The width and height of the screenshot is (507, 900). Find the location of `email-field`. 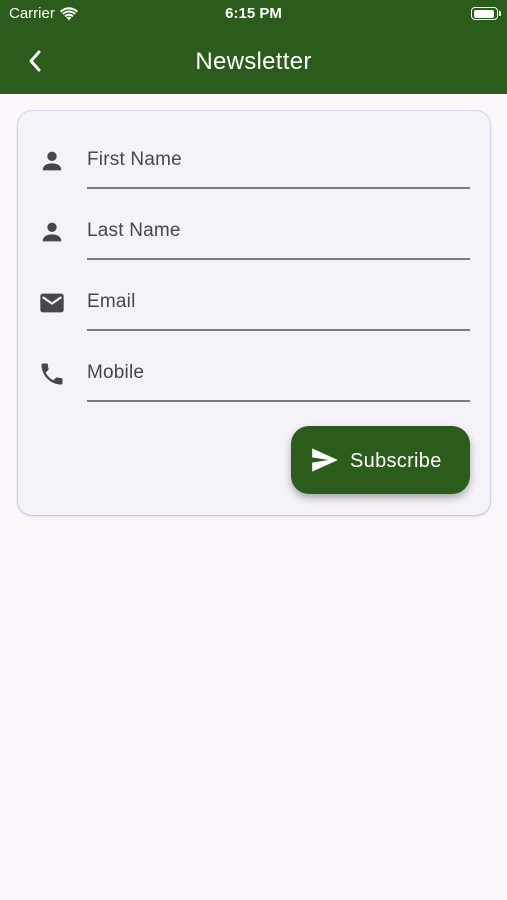

email-field is located at coordinates (278, 302).